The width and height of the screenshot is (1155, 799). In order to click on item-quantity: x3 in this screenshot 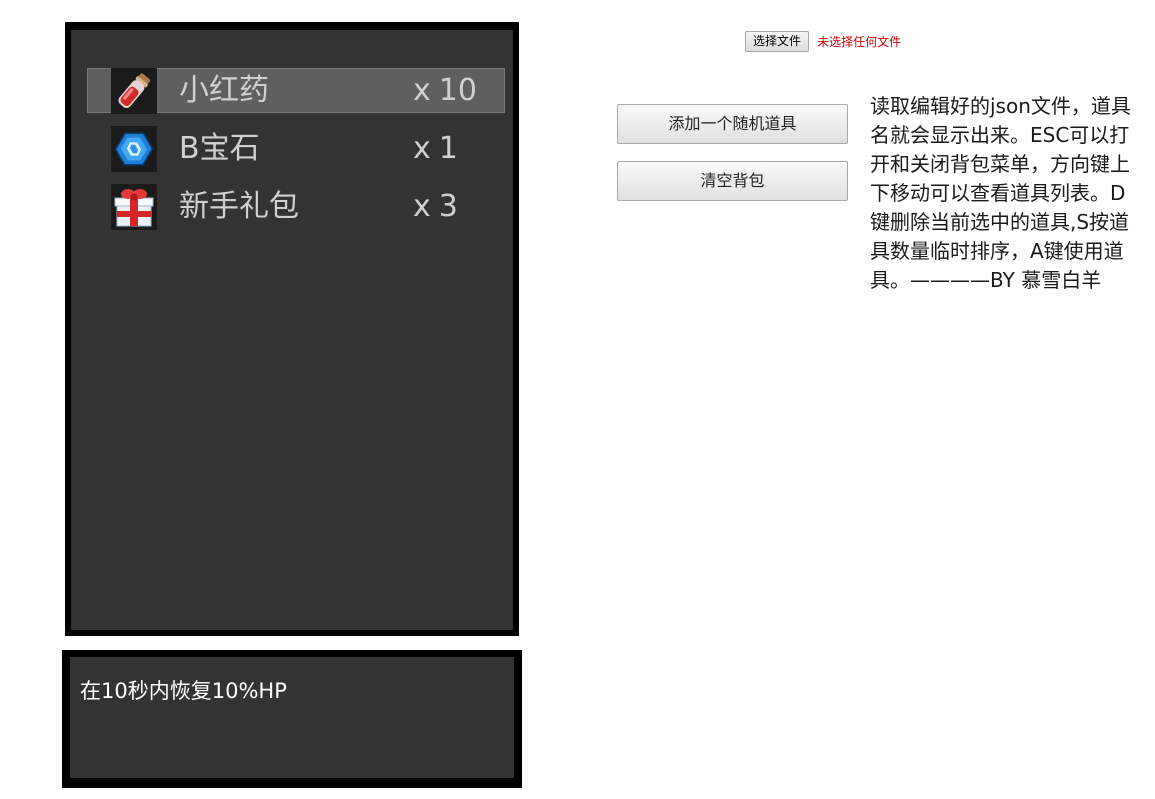, I will do `click(435, 206)`.